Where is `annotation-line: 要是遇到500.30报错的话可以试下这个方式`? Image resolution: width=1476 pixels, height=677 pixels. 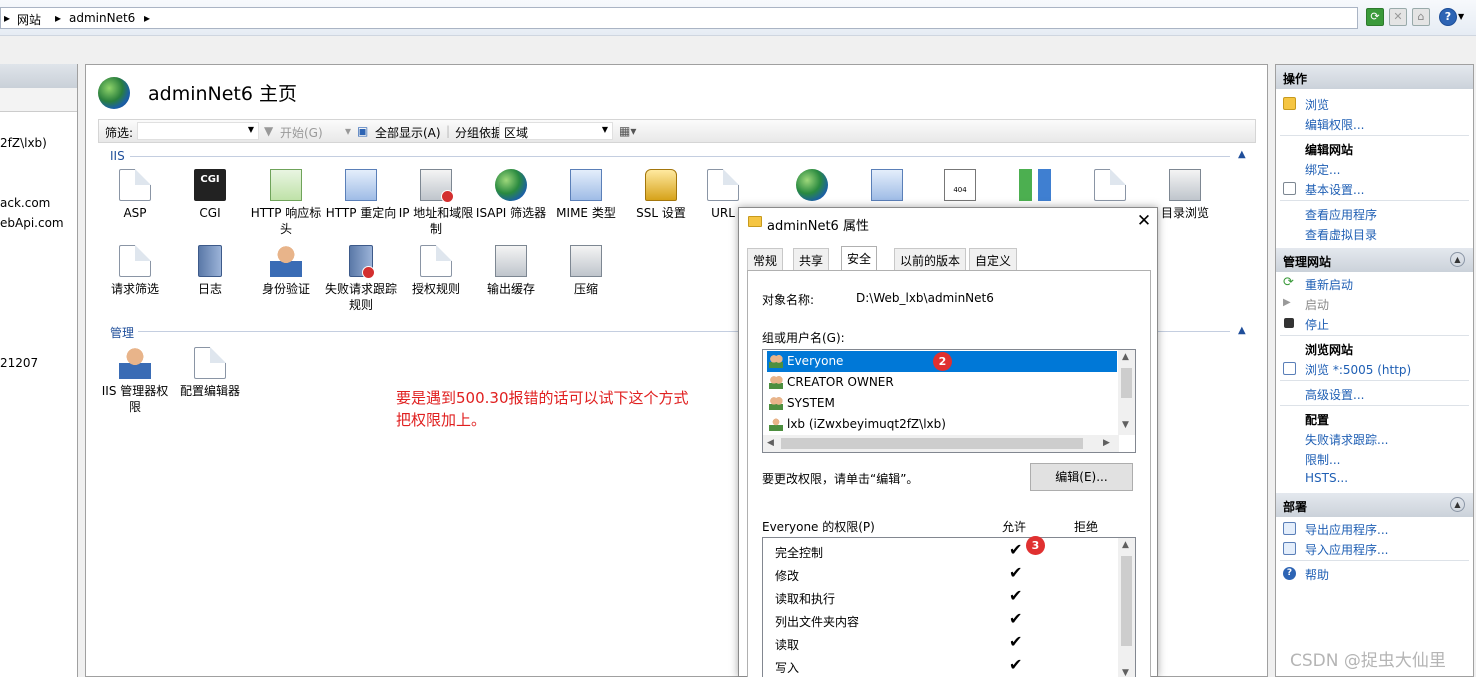
annotation-line: 要是遇到500.30报错的话可以试下这个方式 is located at coordinates (542, 398).